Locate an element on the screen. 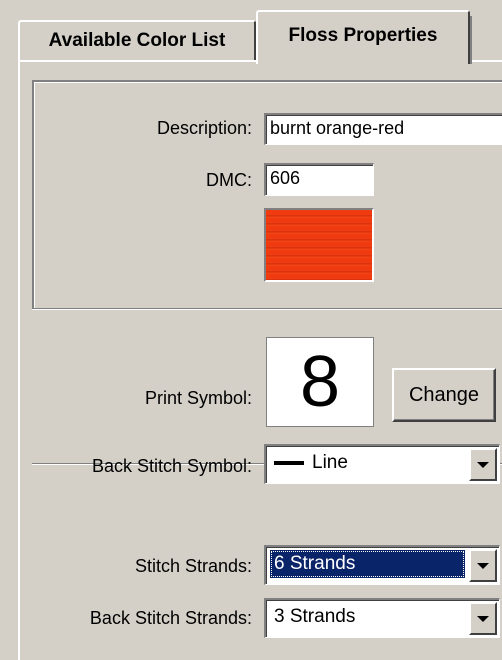 Image resolution: width=502 pixels, height=660 pixels. tab-floss-properties-label: Floss Properties is located at coordinates (363, 35).